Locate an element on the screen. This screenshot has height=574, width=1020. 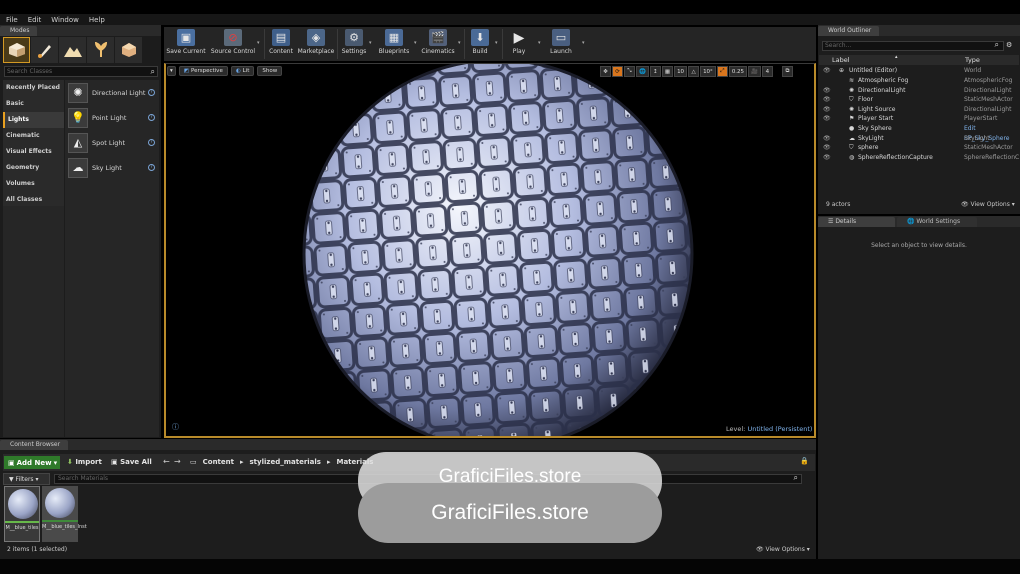
tab-details: ☰ Details is located at coordinates (856, 222).